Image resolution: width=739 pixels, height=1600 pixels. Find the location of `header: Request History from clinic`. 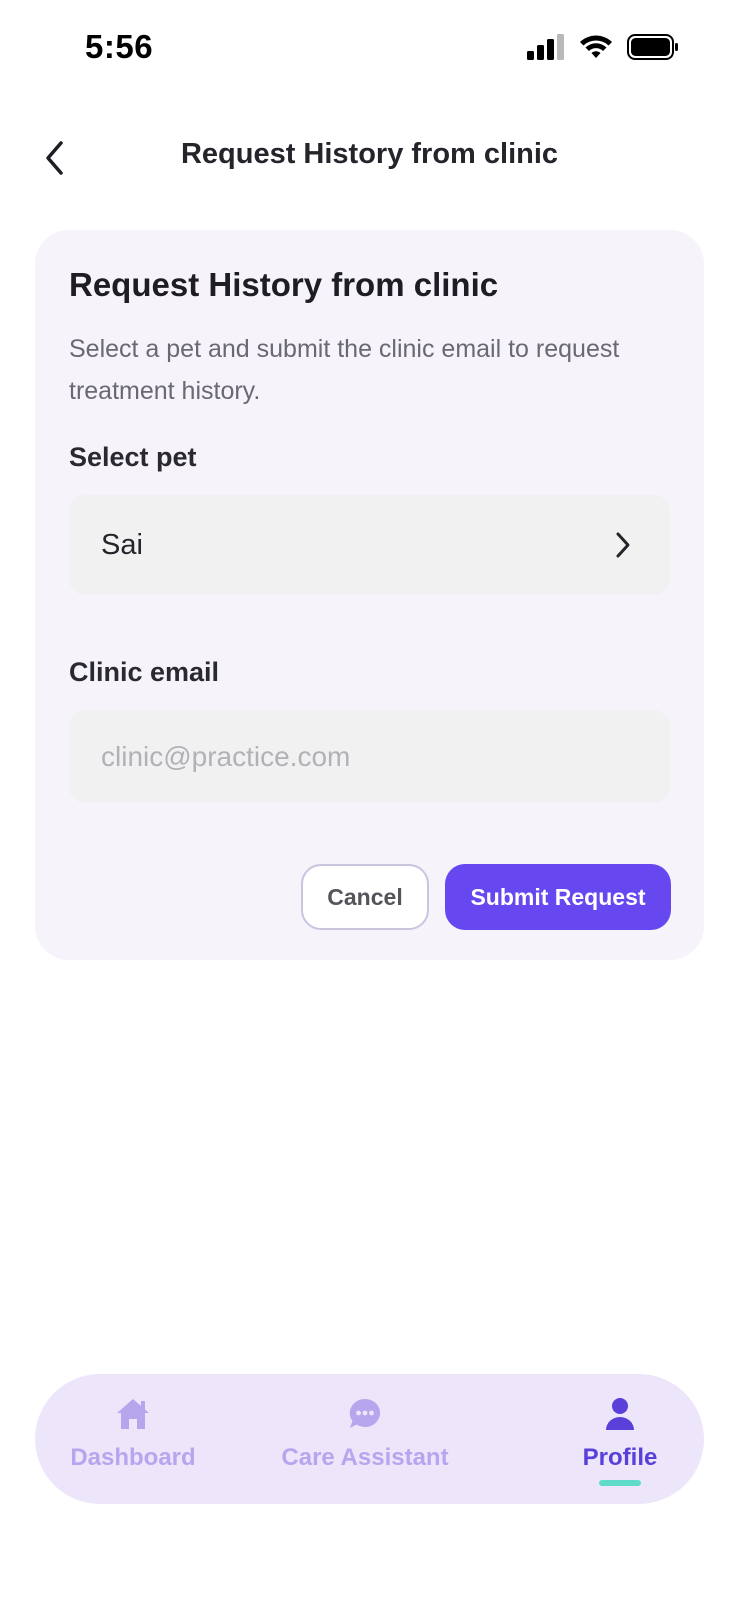

header: Request History from clinic is located at coordinates (369, 160).